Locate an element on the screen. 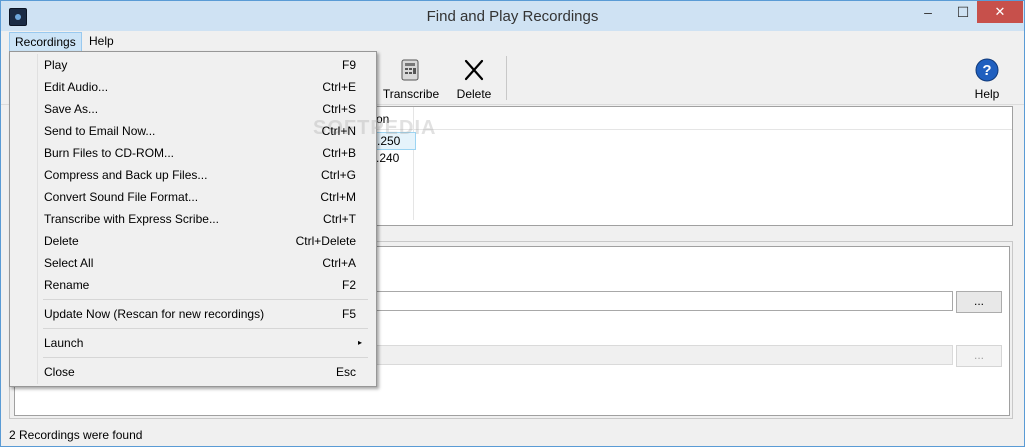 This screenshot has height=447, width=1025. status-text: 2 Recordings were found is located at coordinates (76, 435).